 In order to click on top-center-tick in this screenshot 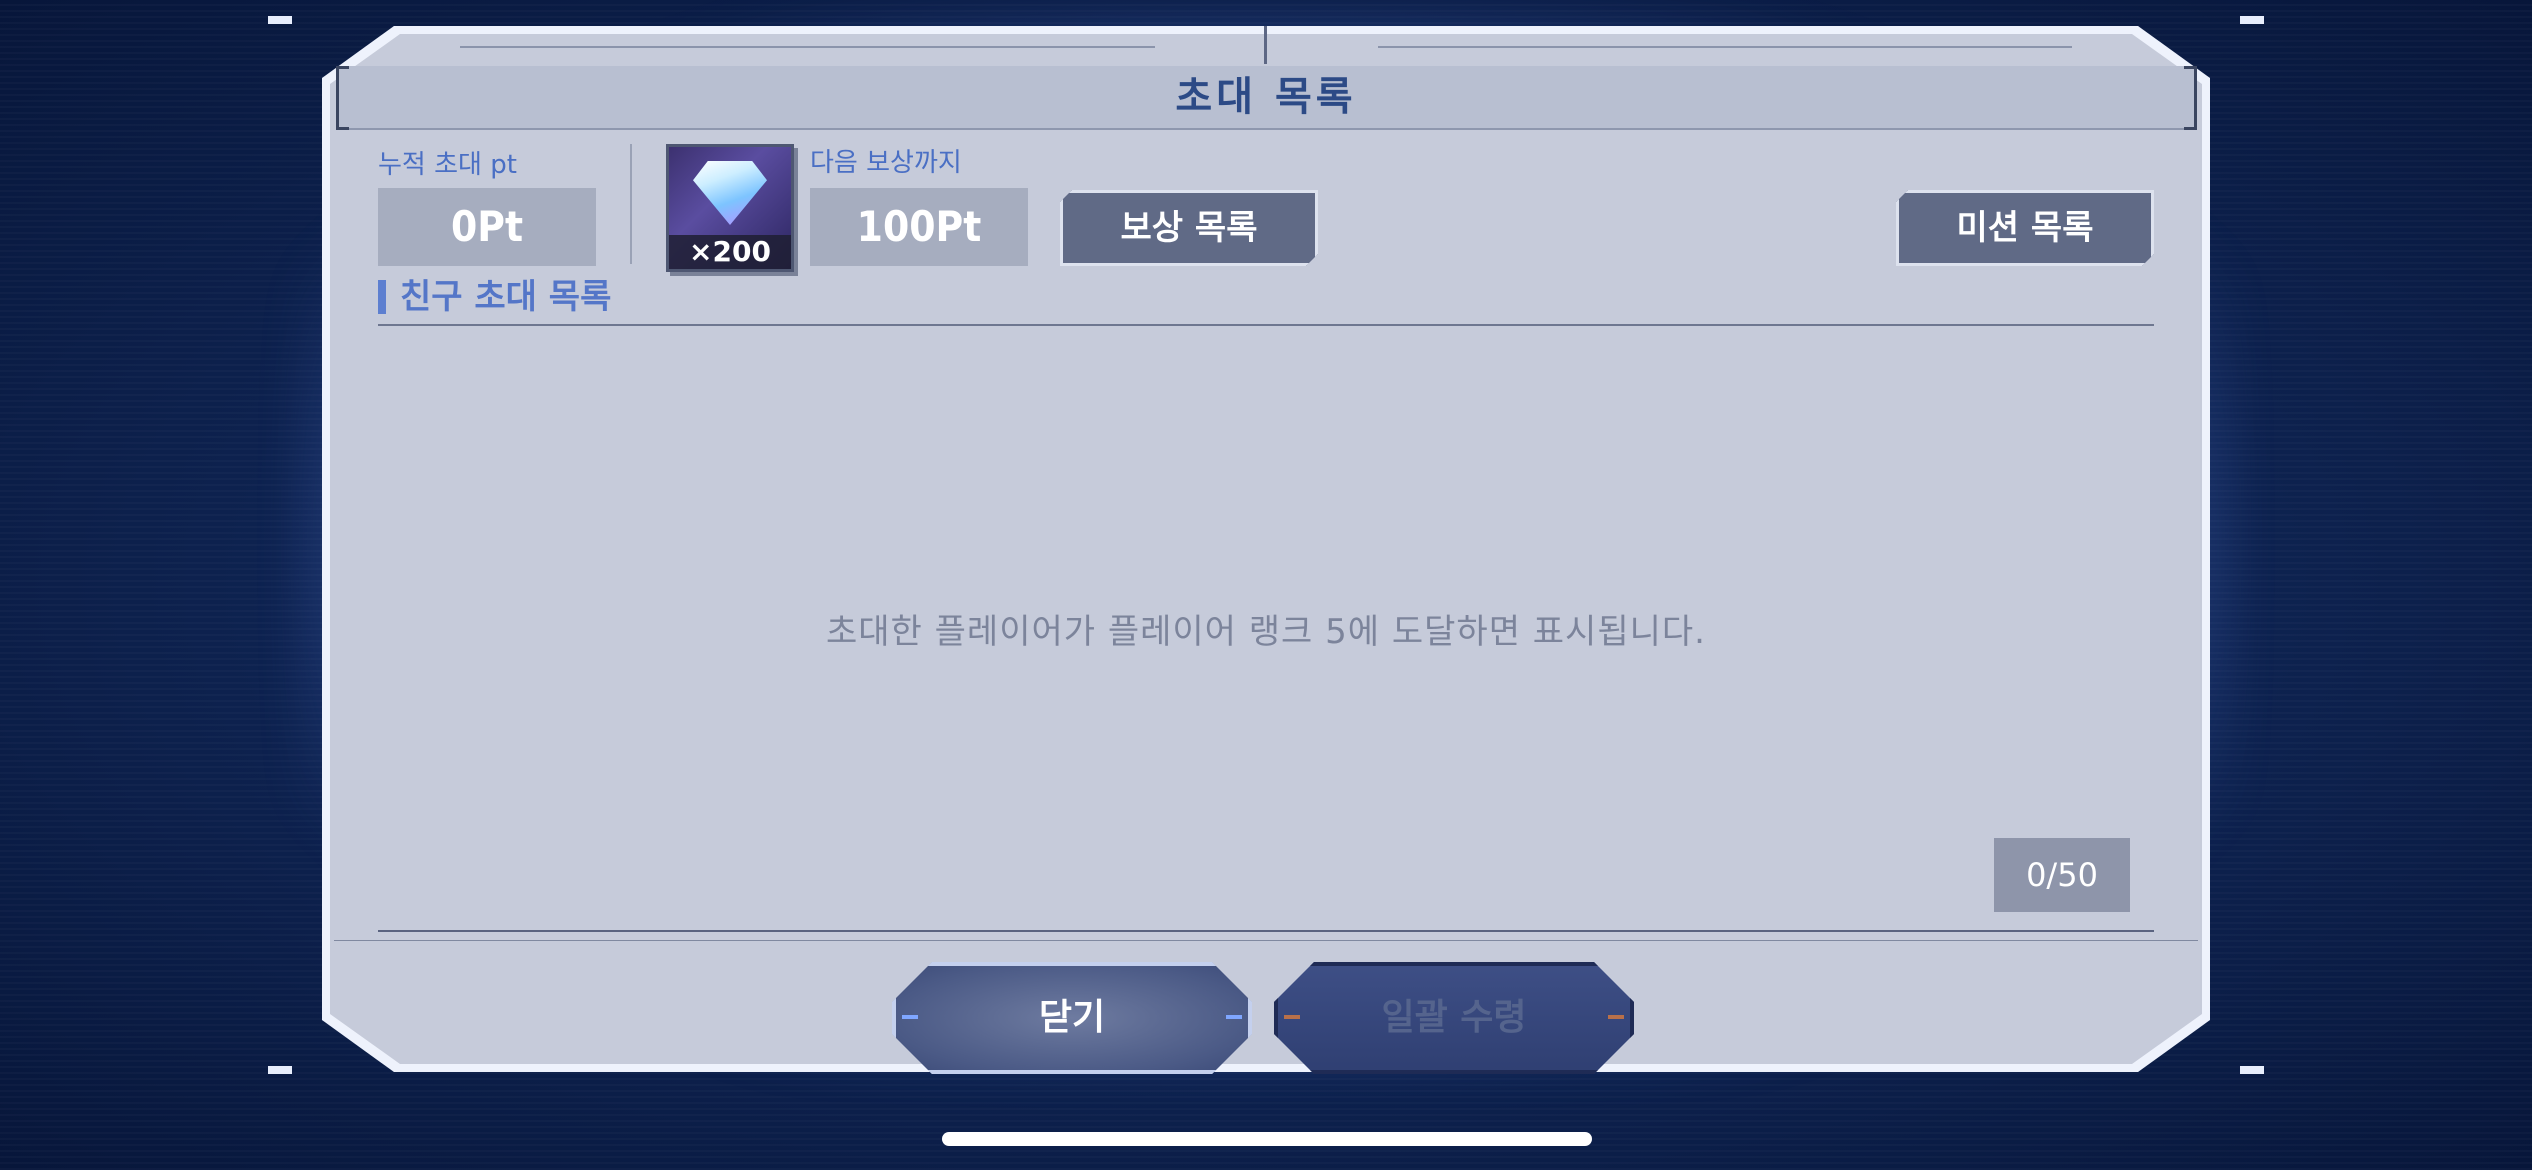, I will do `click(1265, 45)`.